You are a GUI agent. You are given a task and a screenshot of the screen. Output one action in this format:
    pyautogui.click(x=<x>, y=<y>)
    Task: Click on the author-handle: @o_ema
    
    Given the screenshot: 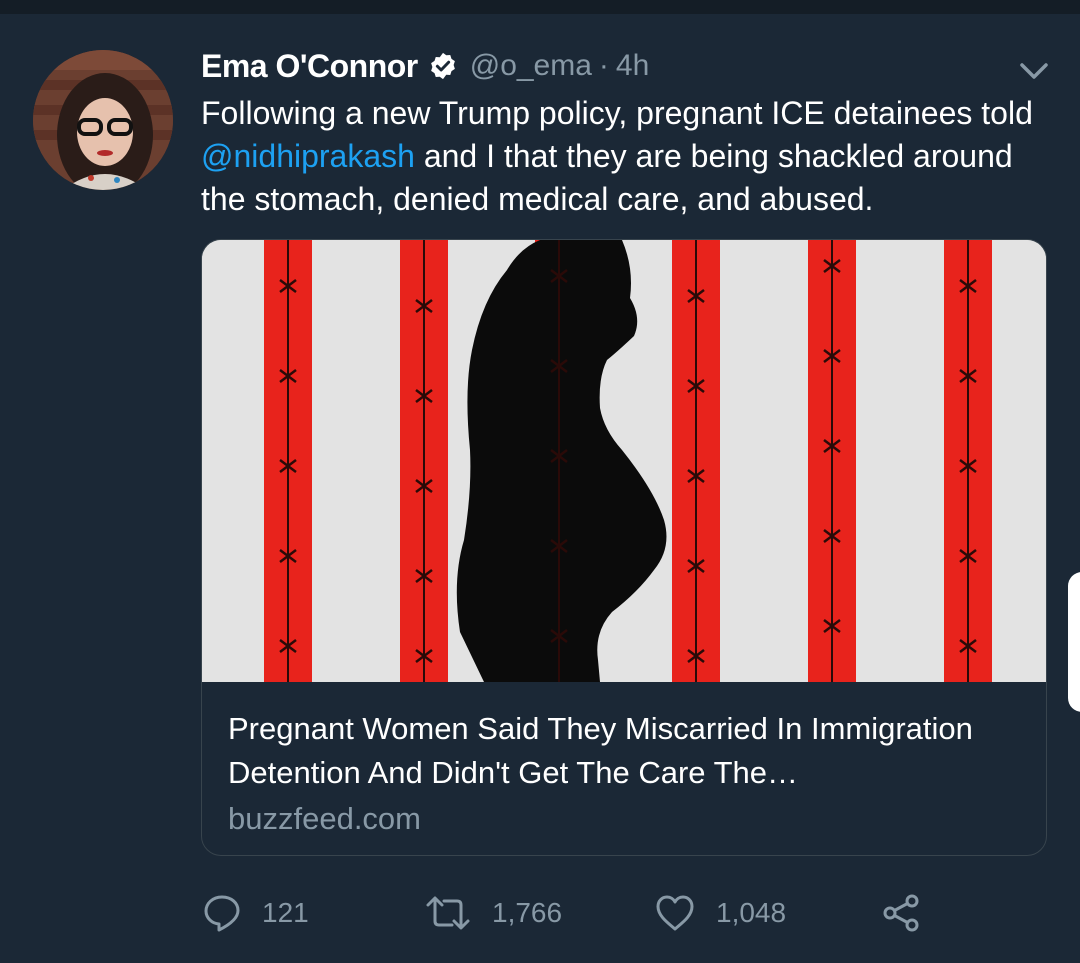 What is the action you would take?
    pyautogui.click(x=531, y=66)
    